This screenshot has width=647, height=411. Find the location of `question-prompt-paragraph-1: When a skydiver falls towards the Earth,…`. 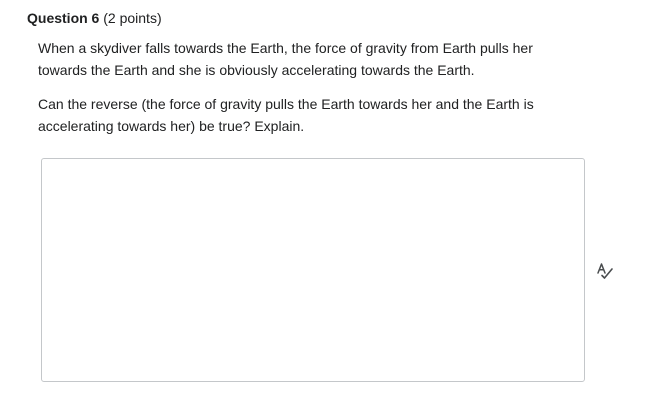

question-prompt-paragraph-1: When a skydiver falls towards the Earth,… is located at coordinates (285, 59).